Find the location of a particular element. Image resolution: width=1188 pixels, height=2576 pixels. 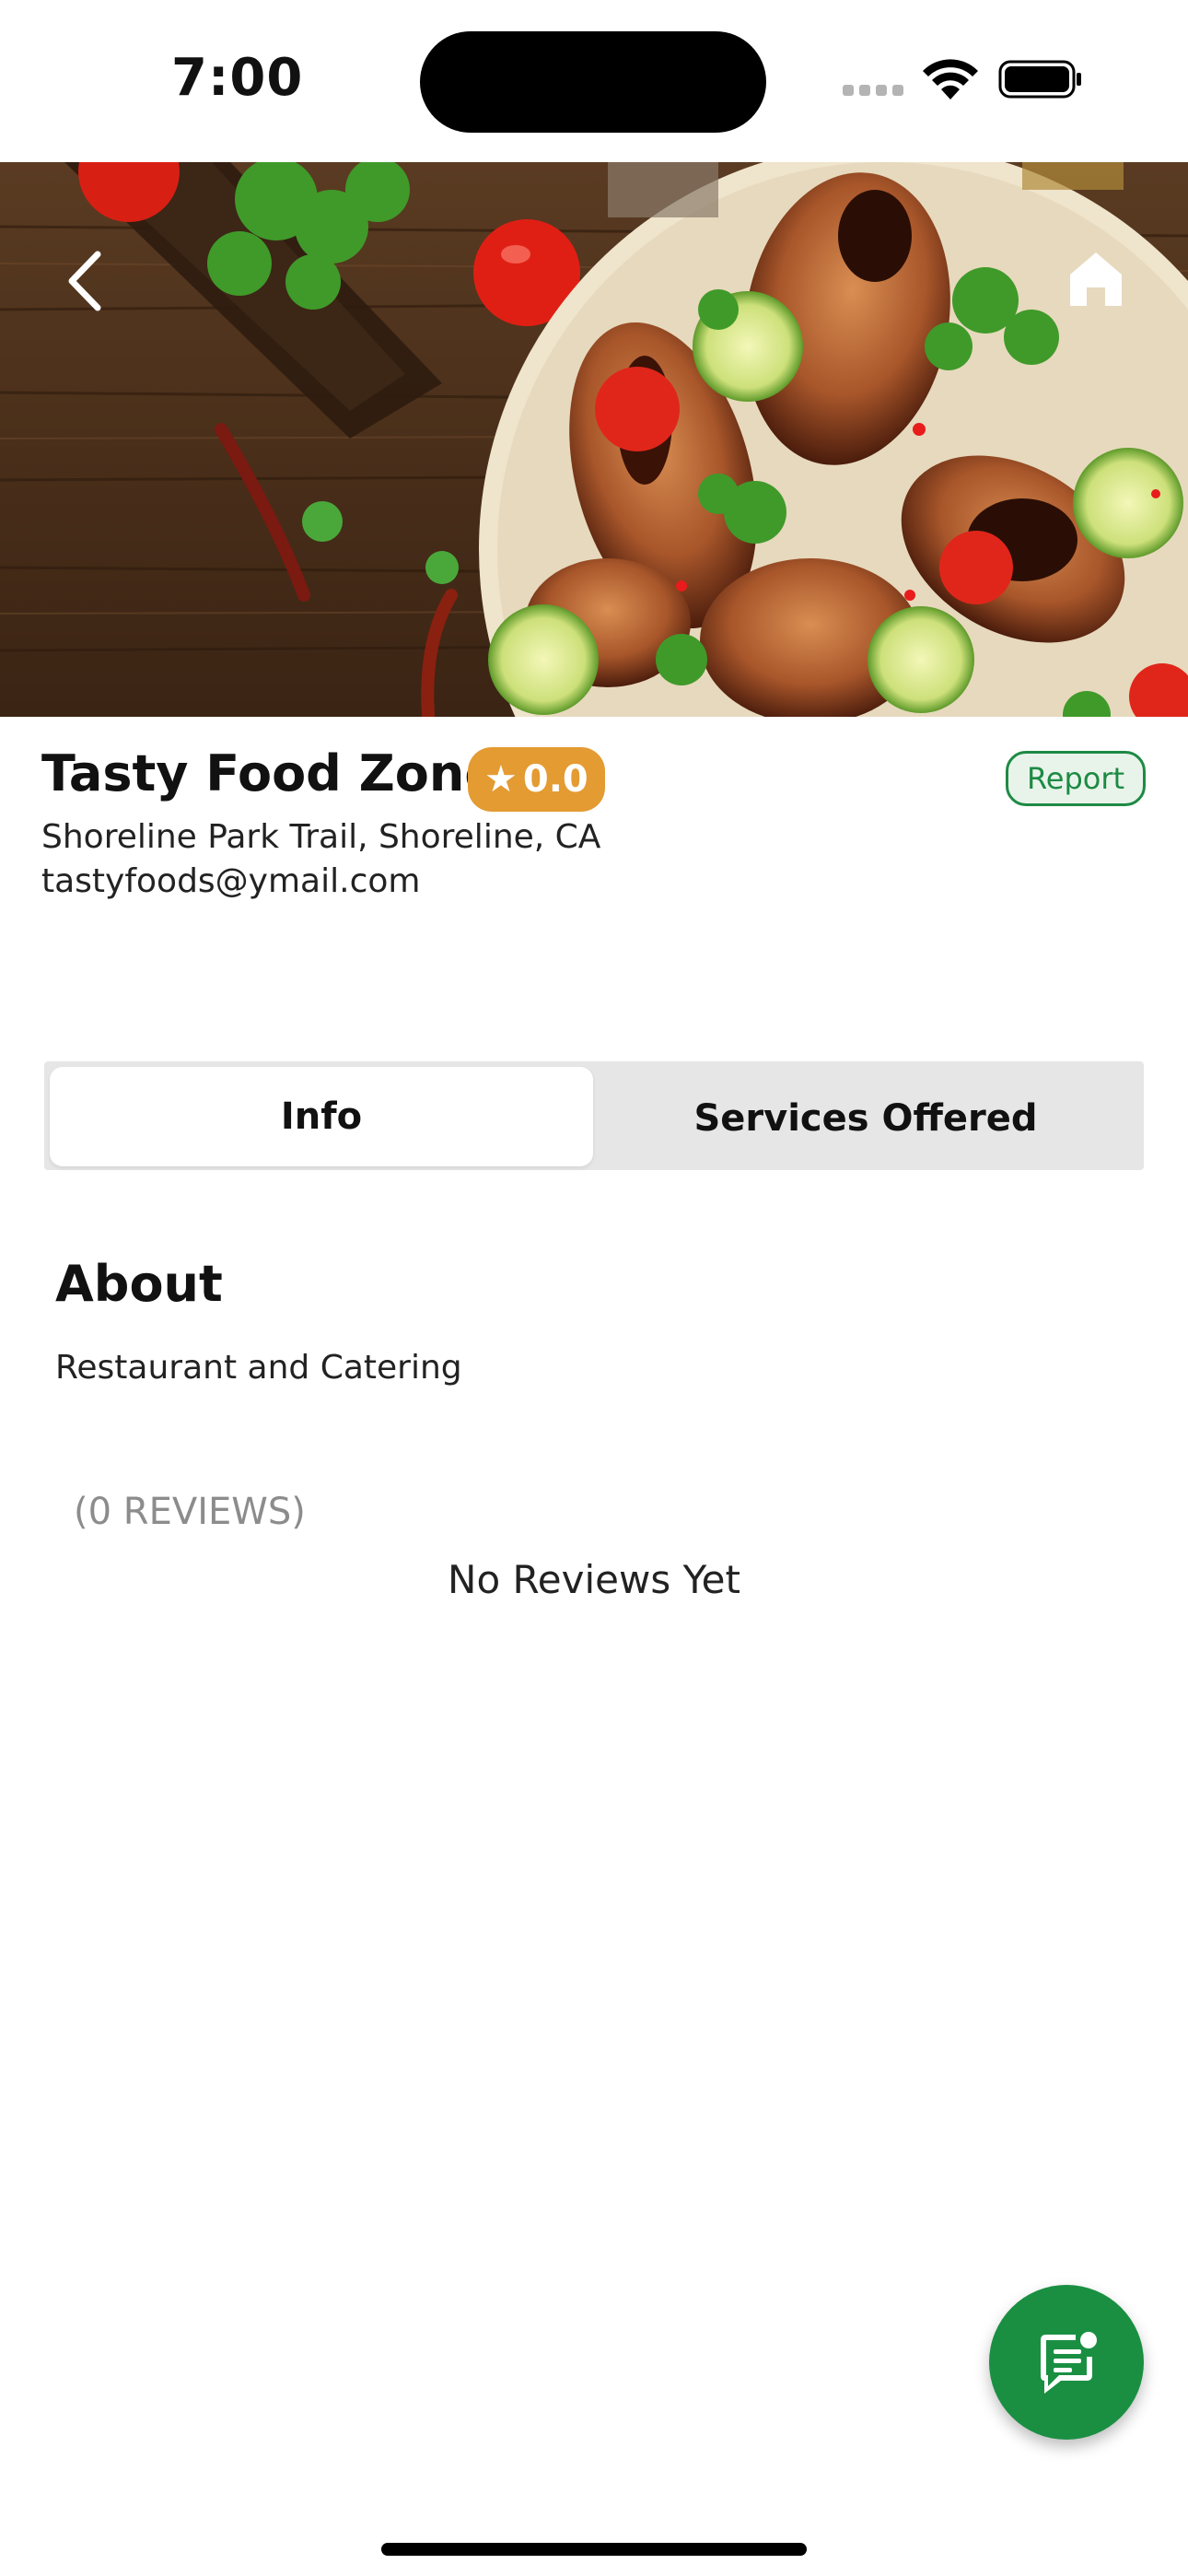

battery-icon is located at coordinates (1039, 79).